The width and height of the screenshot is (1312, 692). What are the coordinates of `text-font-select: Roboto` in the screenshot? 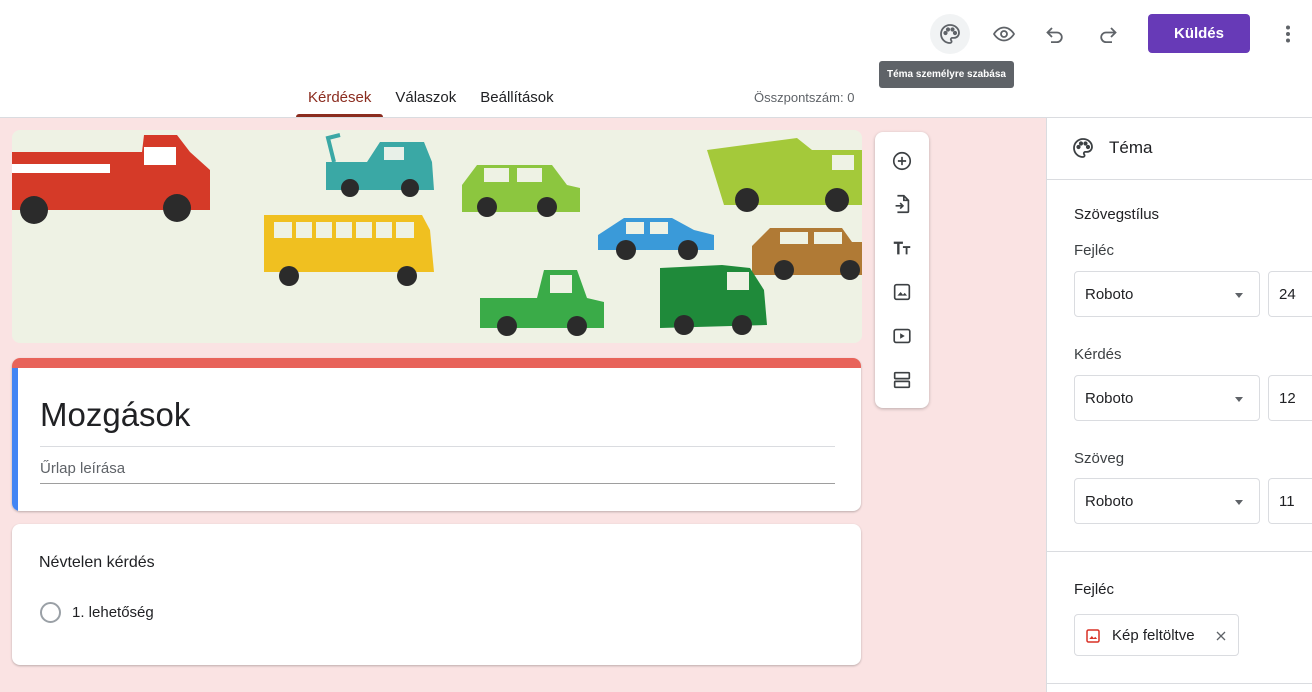 It's located at (1167, 501).